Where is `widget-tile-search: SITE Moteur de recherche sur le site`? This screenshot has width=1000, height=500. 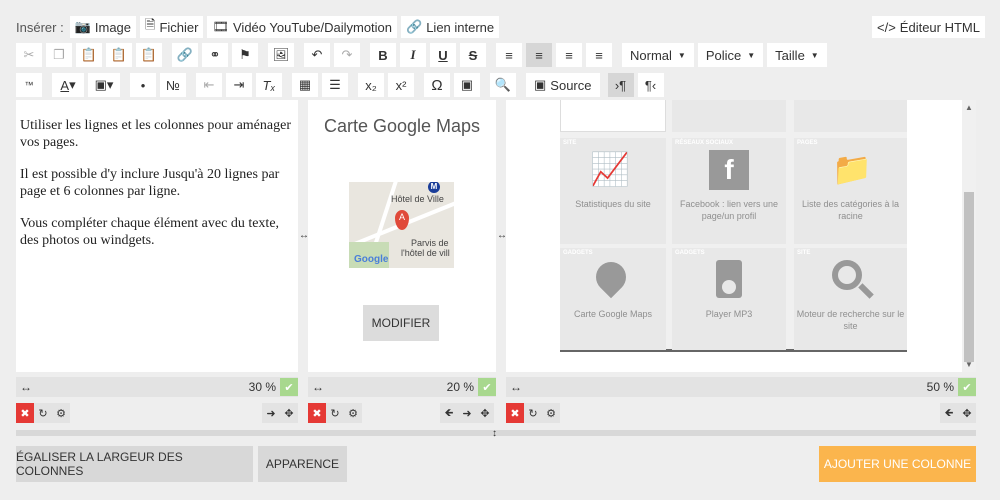
widget-tile-search: SITE Moteur de recherche sur le site is located at coordinates (850, 299).